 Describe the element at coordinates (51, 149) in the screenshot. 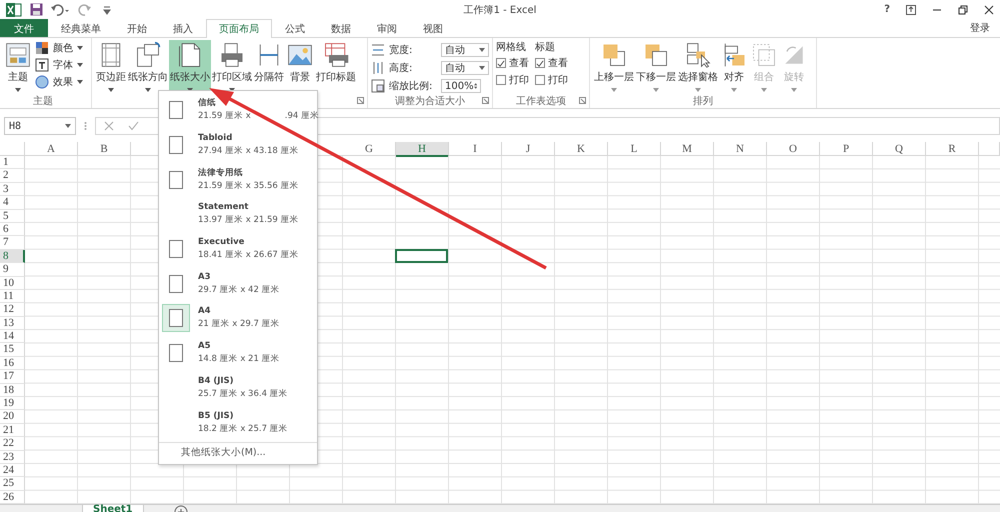

I see `column-header: A` at that location.